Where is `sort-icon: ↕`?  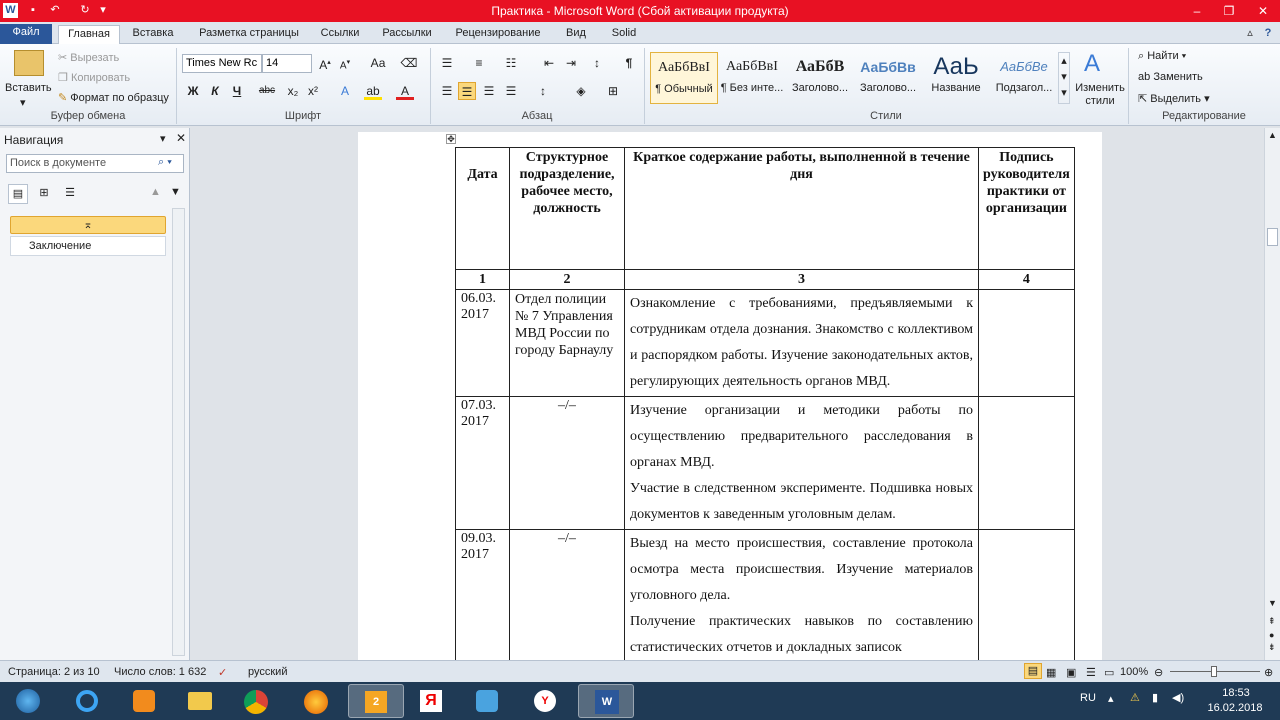
sort-icon: ↕ is located at coordinates (597, 63).